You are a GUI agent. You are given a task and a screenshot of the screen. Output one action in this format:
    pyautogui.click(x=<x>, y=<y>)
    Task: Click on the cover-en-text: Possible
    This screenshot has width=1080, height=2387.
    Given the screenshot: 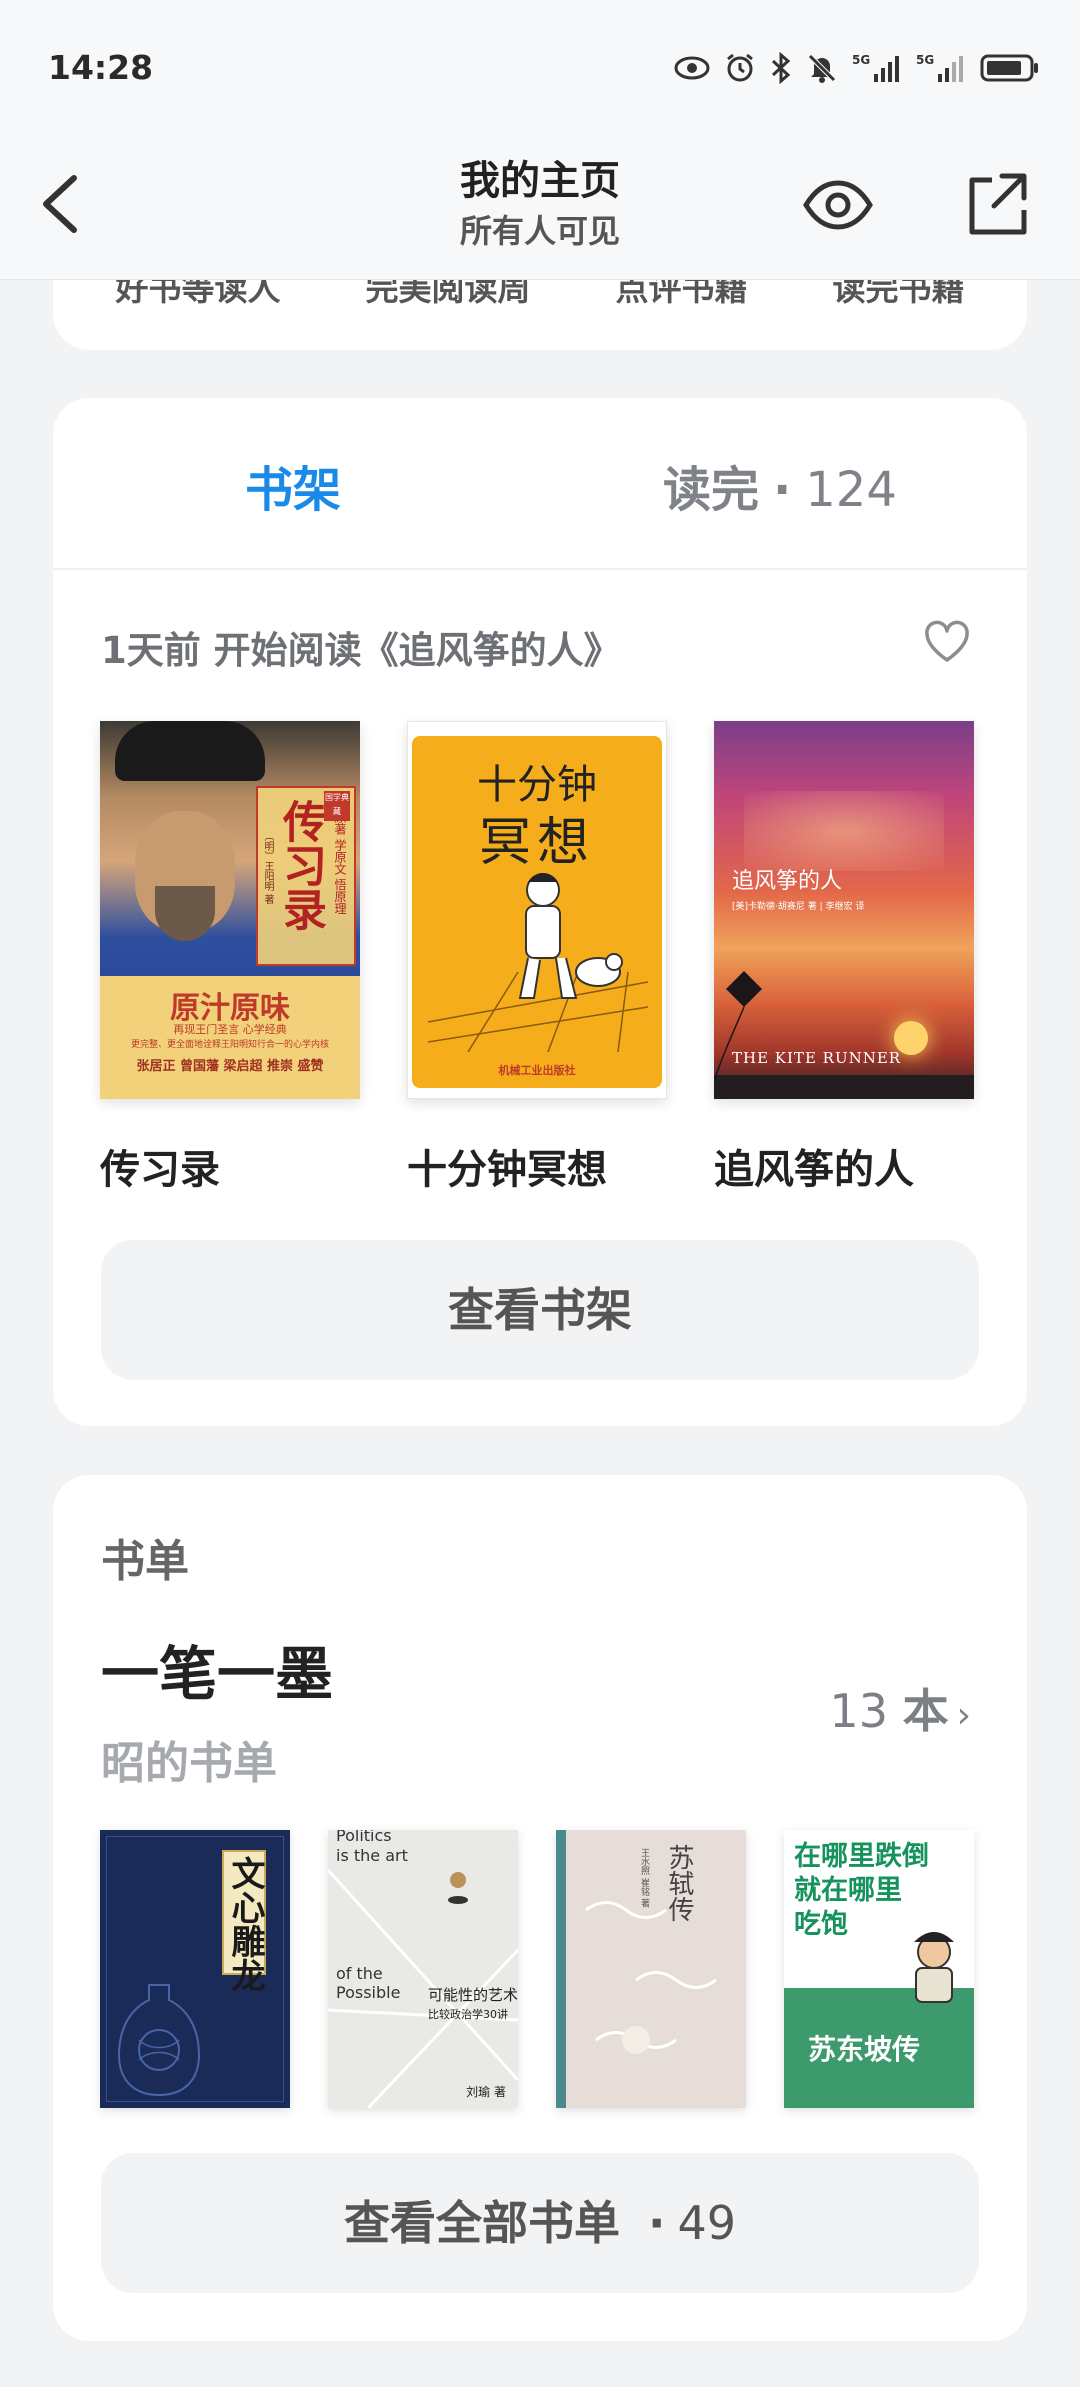 What is the action you would take?
    pyautogui.click(x=368, y=1992)
    